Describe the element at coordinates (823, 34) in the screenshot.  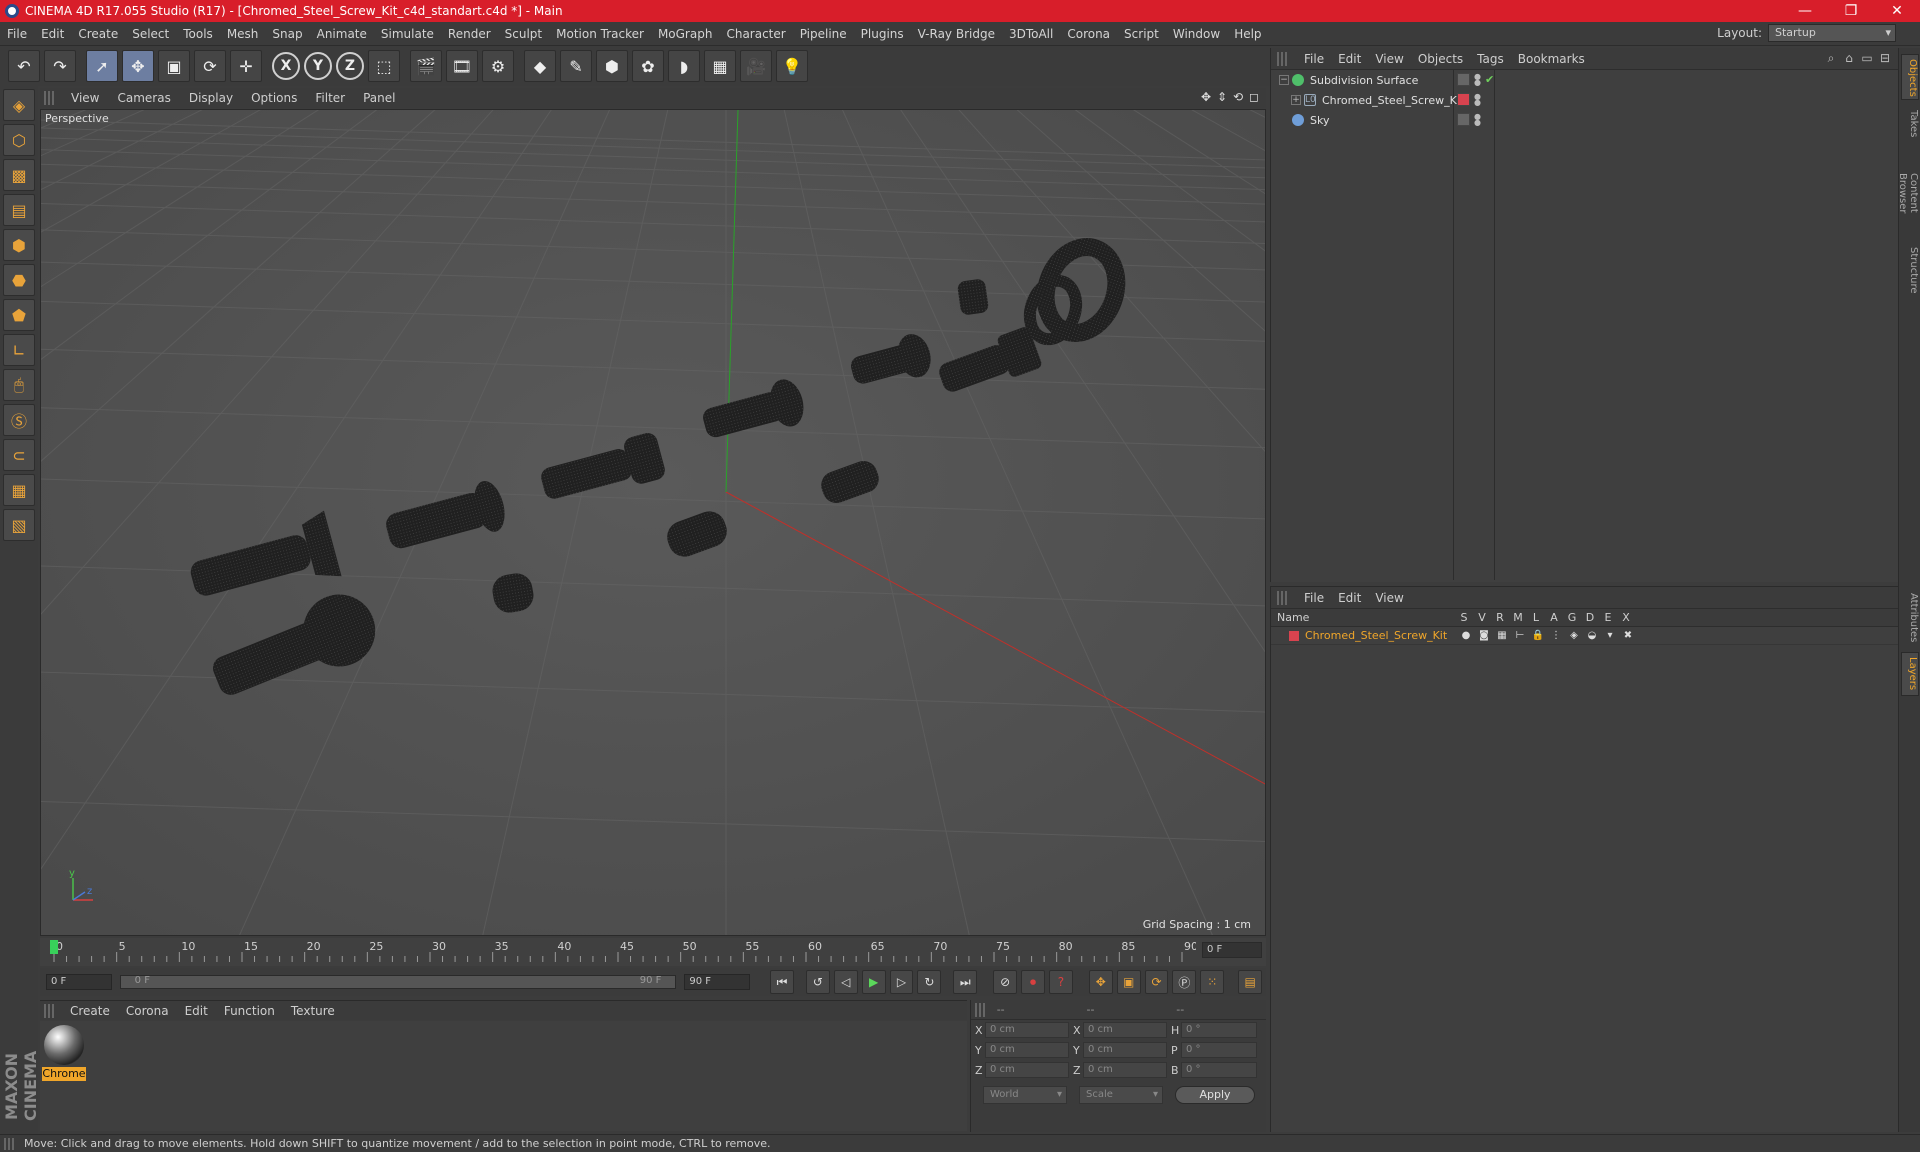
I see `menu-pipeline: Pipeline` at that location.